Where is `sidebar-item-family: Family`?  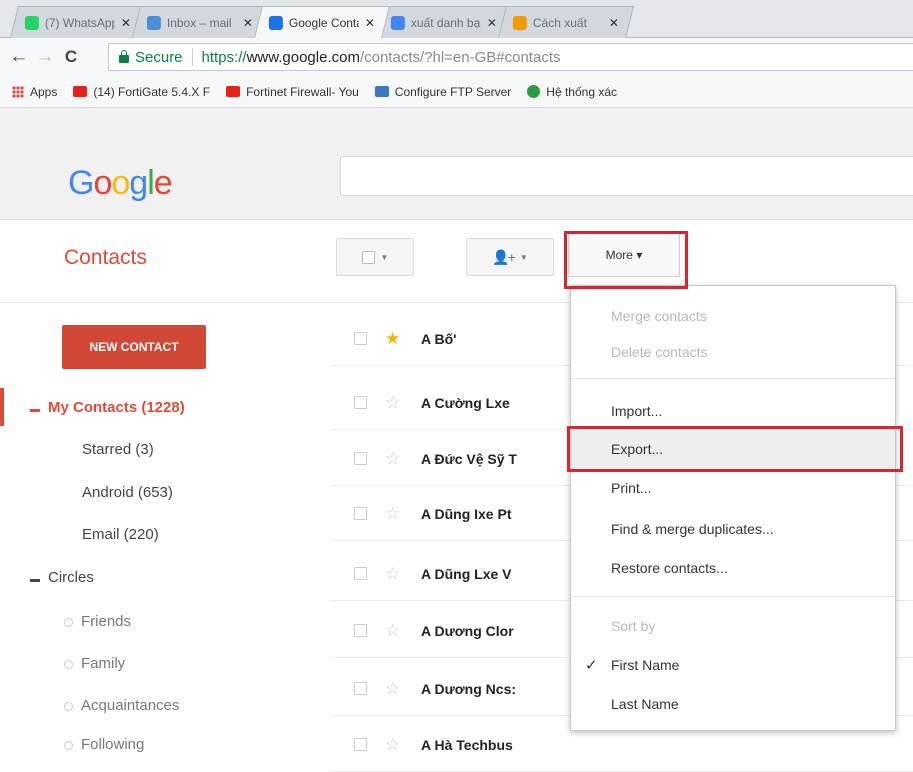 sidebar-item-family: Family is located at coordinates (94, 663).